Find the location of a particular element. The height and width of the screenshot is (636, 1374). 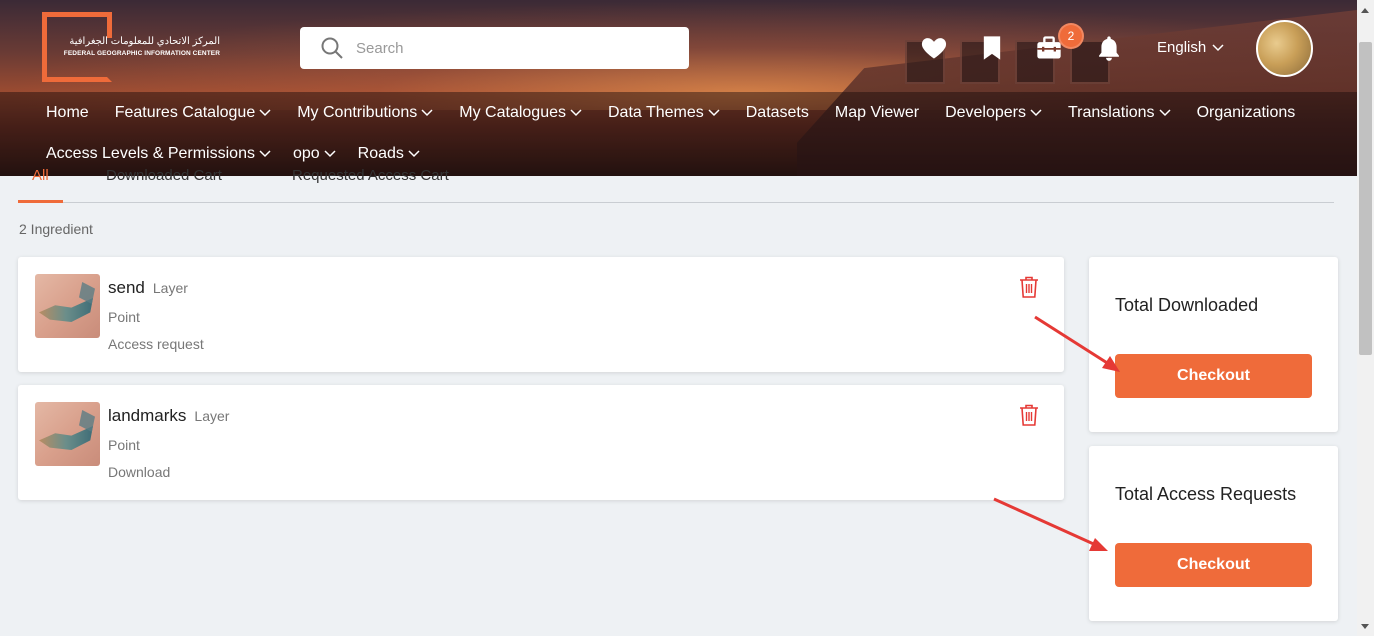

item-request-type: Download is located at coordinates (139, 472).